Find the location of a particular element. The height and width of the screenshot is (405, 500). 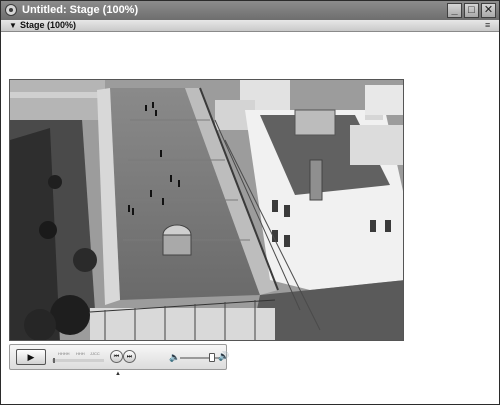

window-title: Untitled: Stage (100%) is located at coordinates (80, 10).